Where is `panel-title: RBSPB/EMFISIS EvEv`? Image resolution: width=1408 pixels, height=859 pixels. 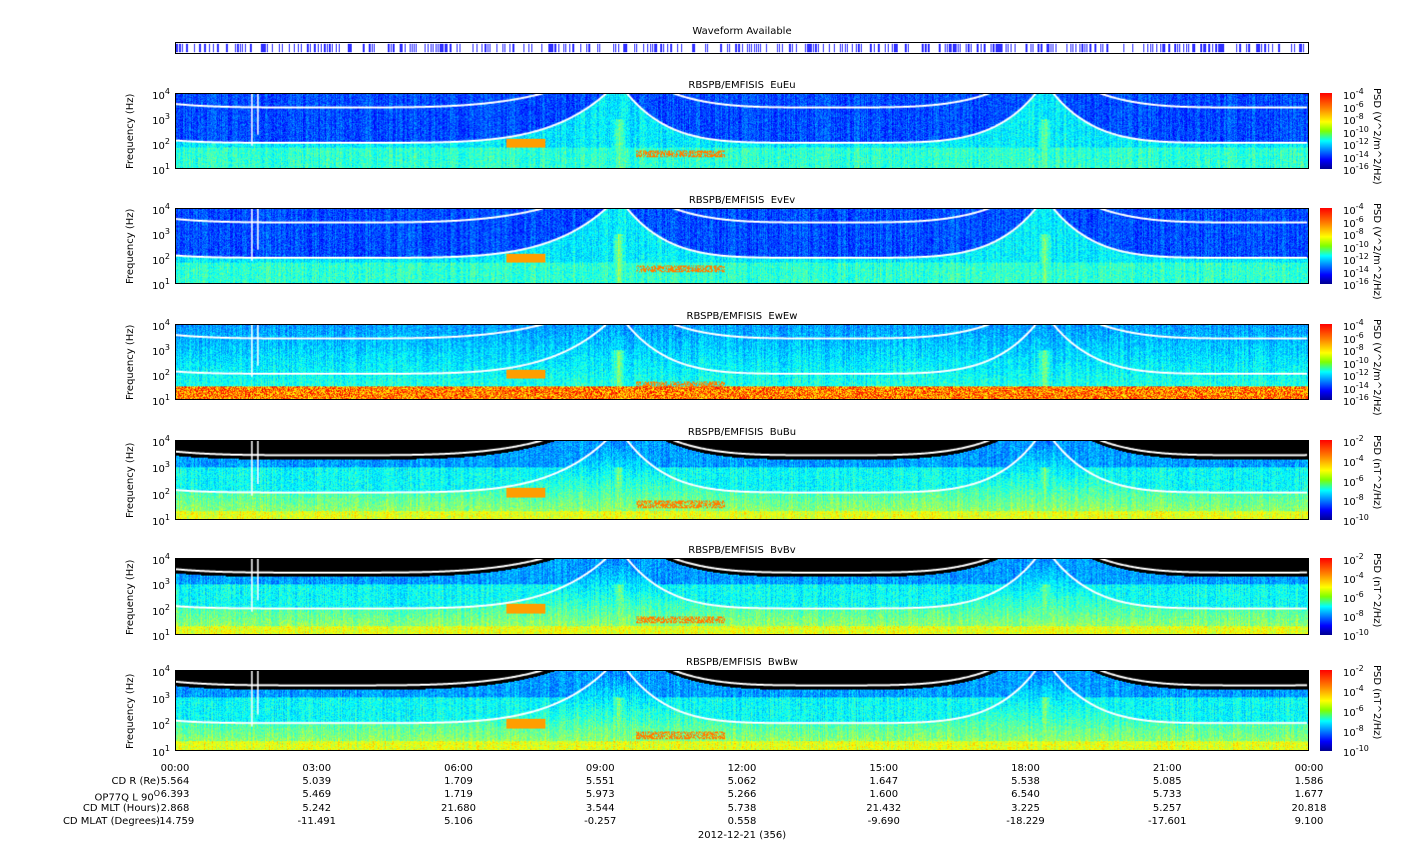
panel-title: RBSPB/EMFISIS EvEv is located at coordinates (742, 200).